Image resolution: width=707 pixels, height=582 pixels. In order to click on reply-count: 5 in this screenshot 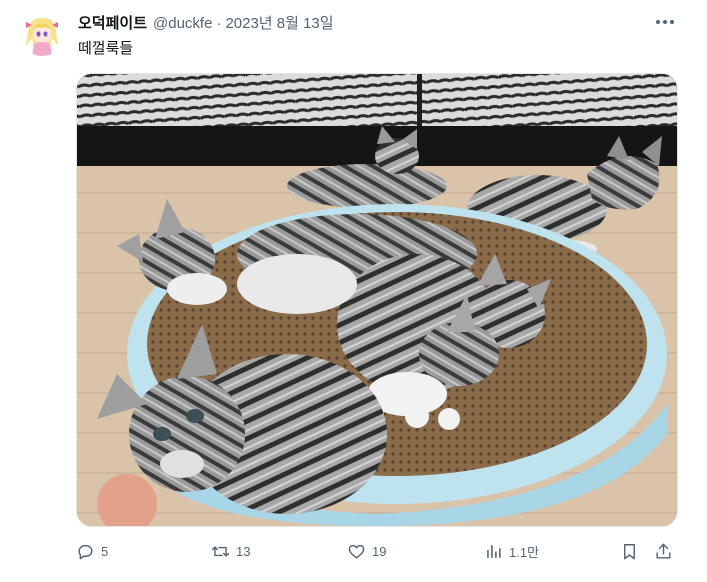, I will do `click(105, 551)`.